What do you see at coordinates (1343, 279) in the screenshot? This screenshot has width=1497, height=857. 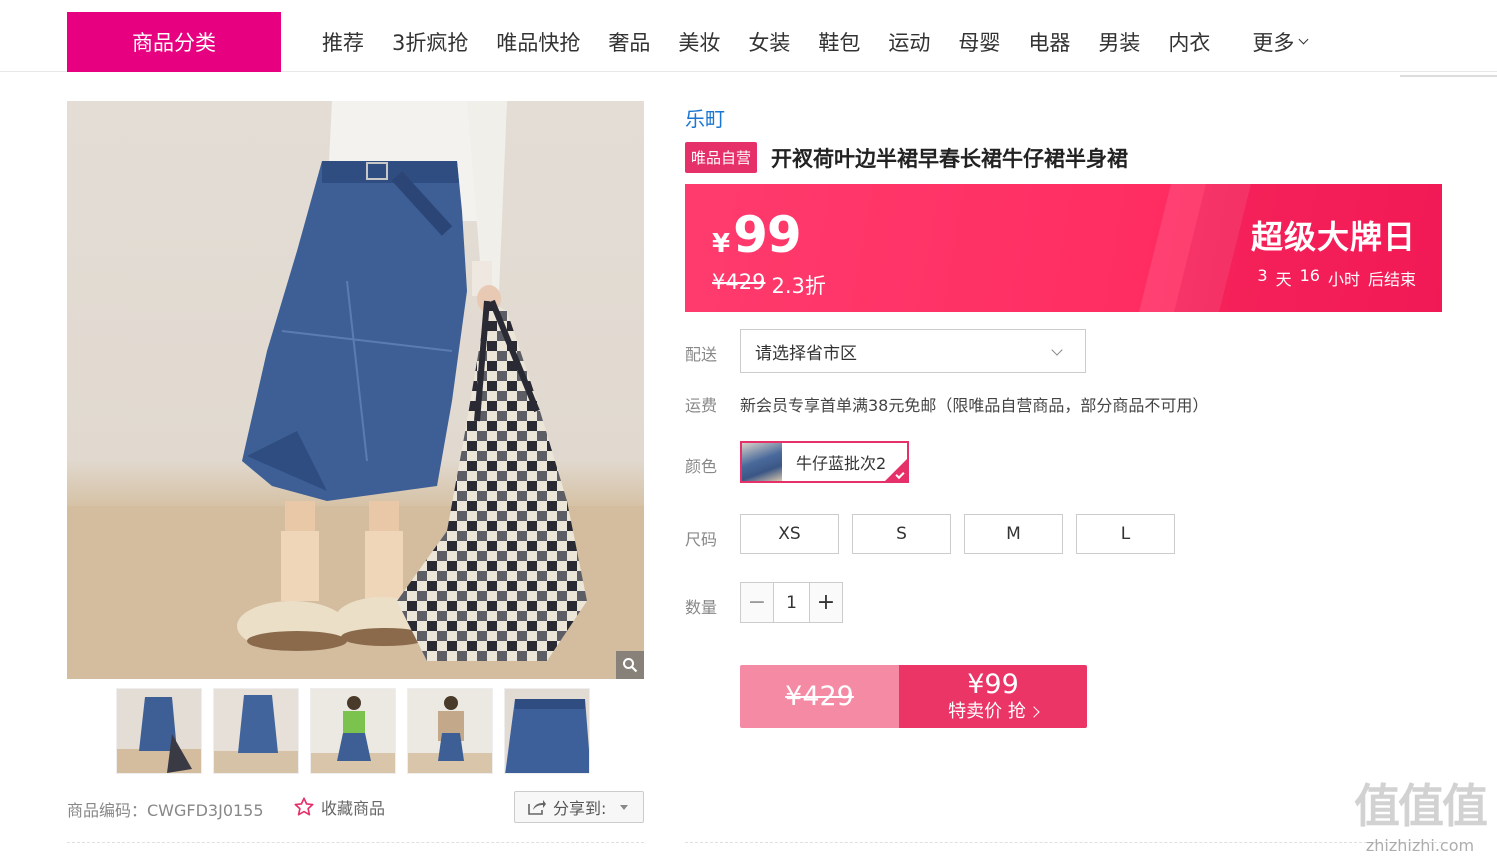 I see `countdown-hours-unit: 小时` at bounding box center [1343, 279].